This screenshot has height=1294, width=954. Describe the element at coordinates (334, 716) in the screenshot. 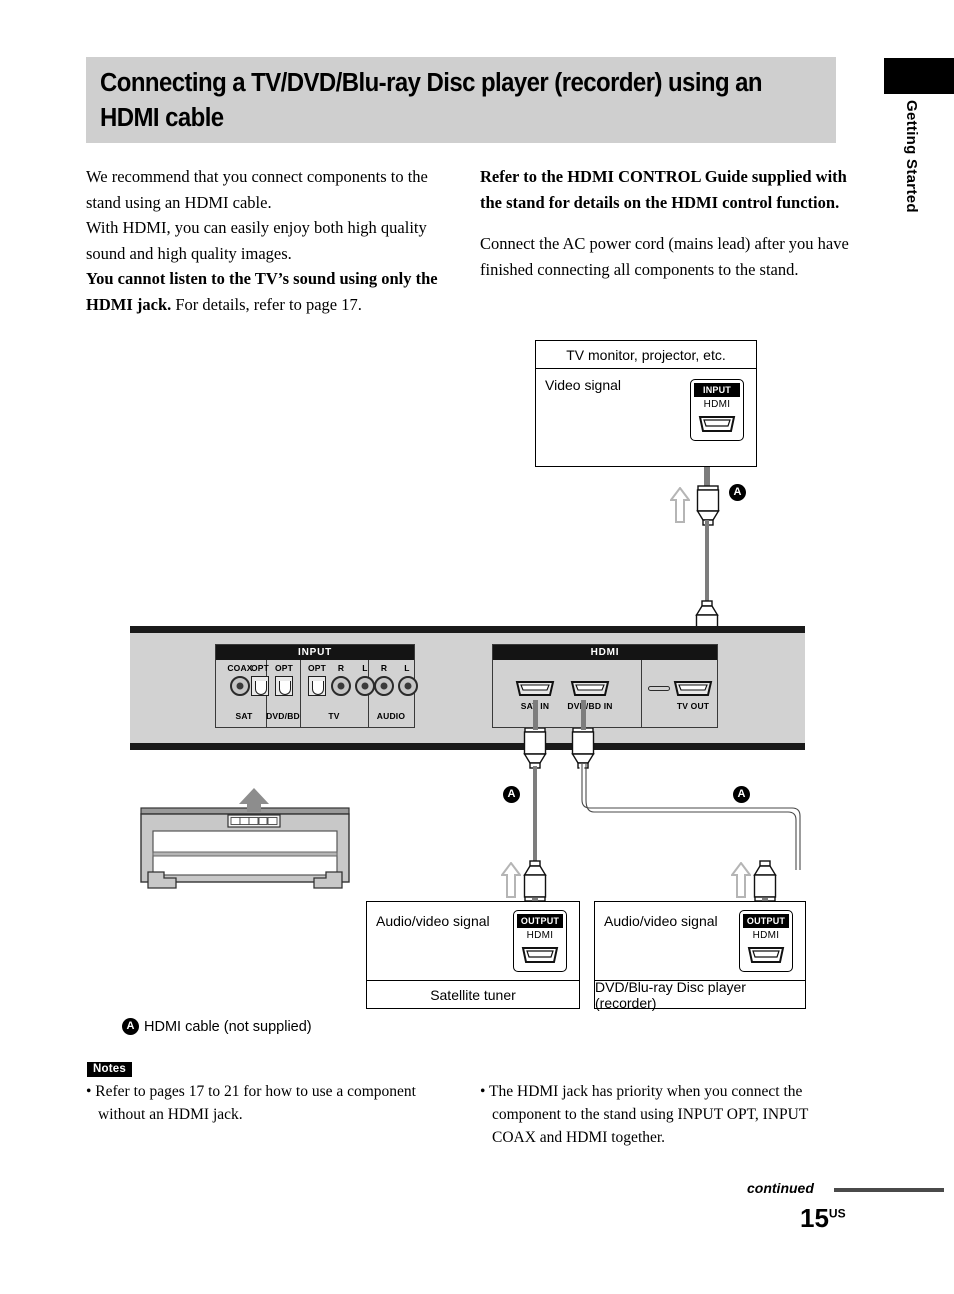

I see `group-label-tv: TV` at that location.